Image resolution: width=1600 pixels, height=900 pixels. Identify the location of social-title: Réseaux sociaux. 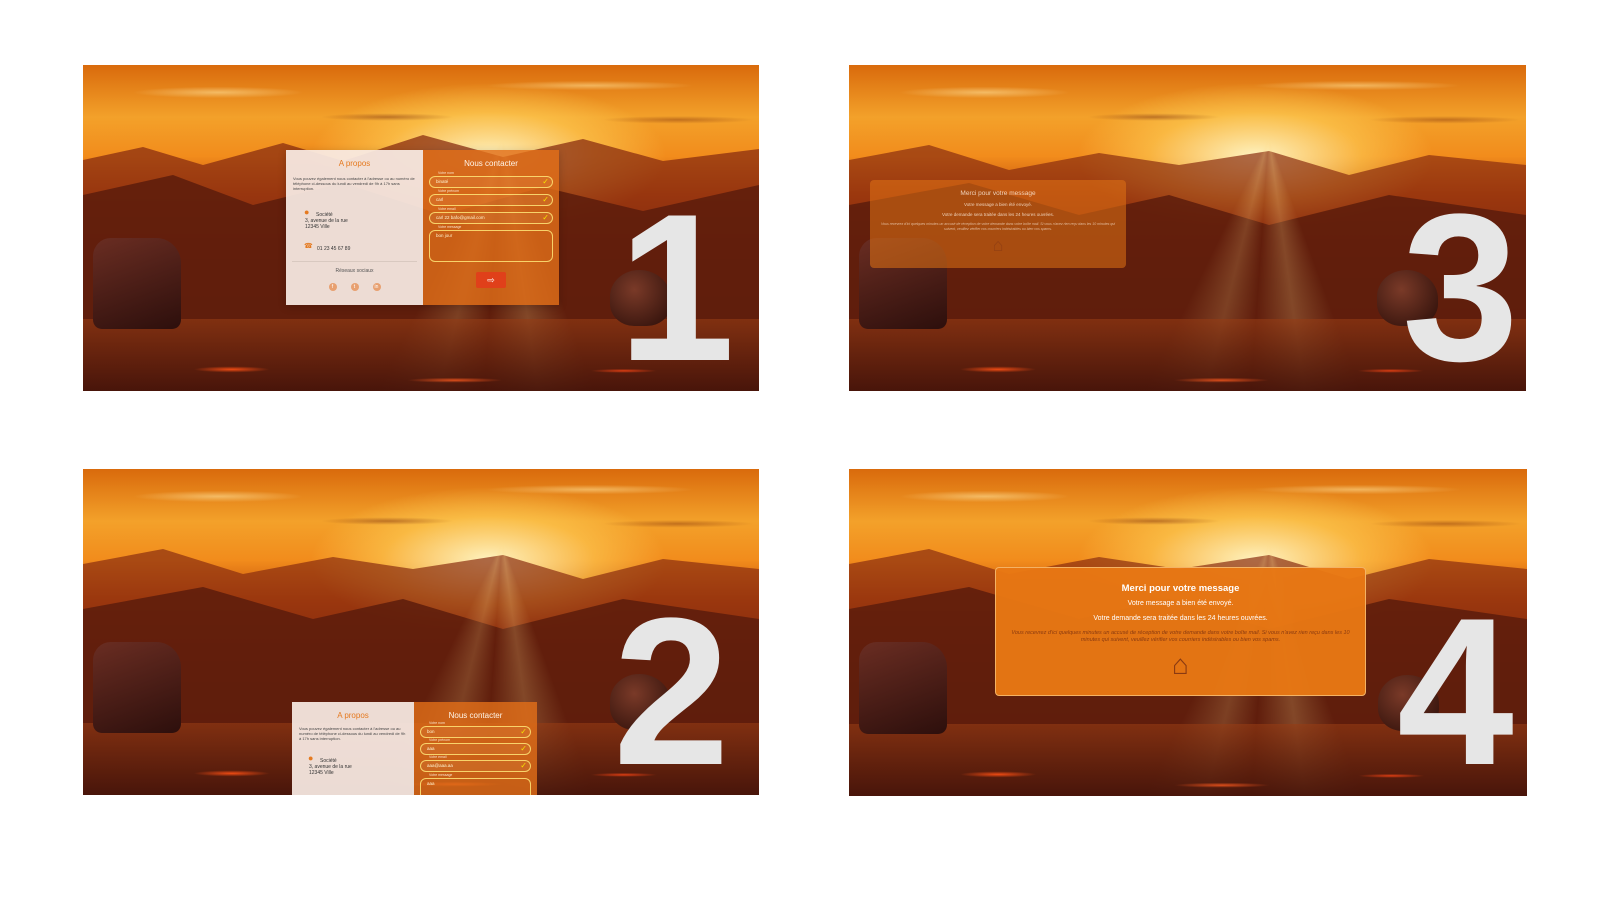
(354, 271).